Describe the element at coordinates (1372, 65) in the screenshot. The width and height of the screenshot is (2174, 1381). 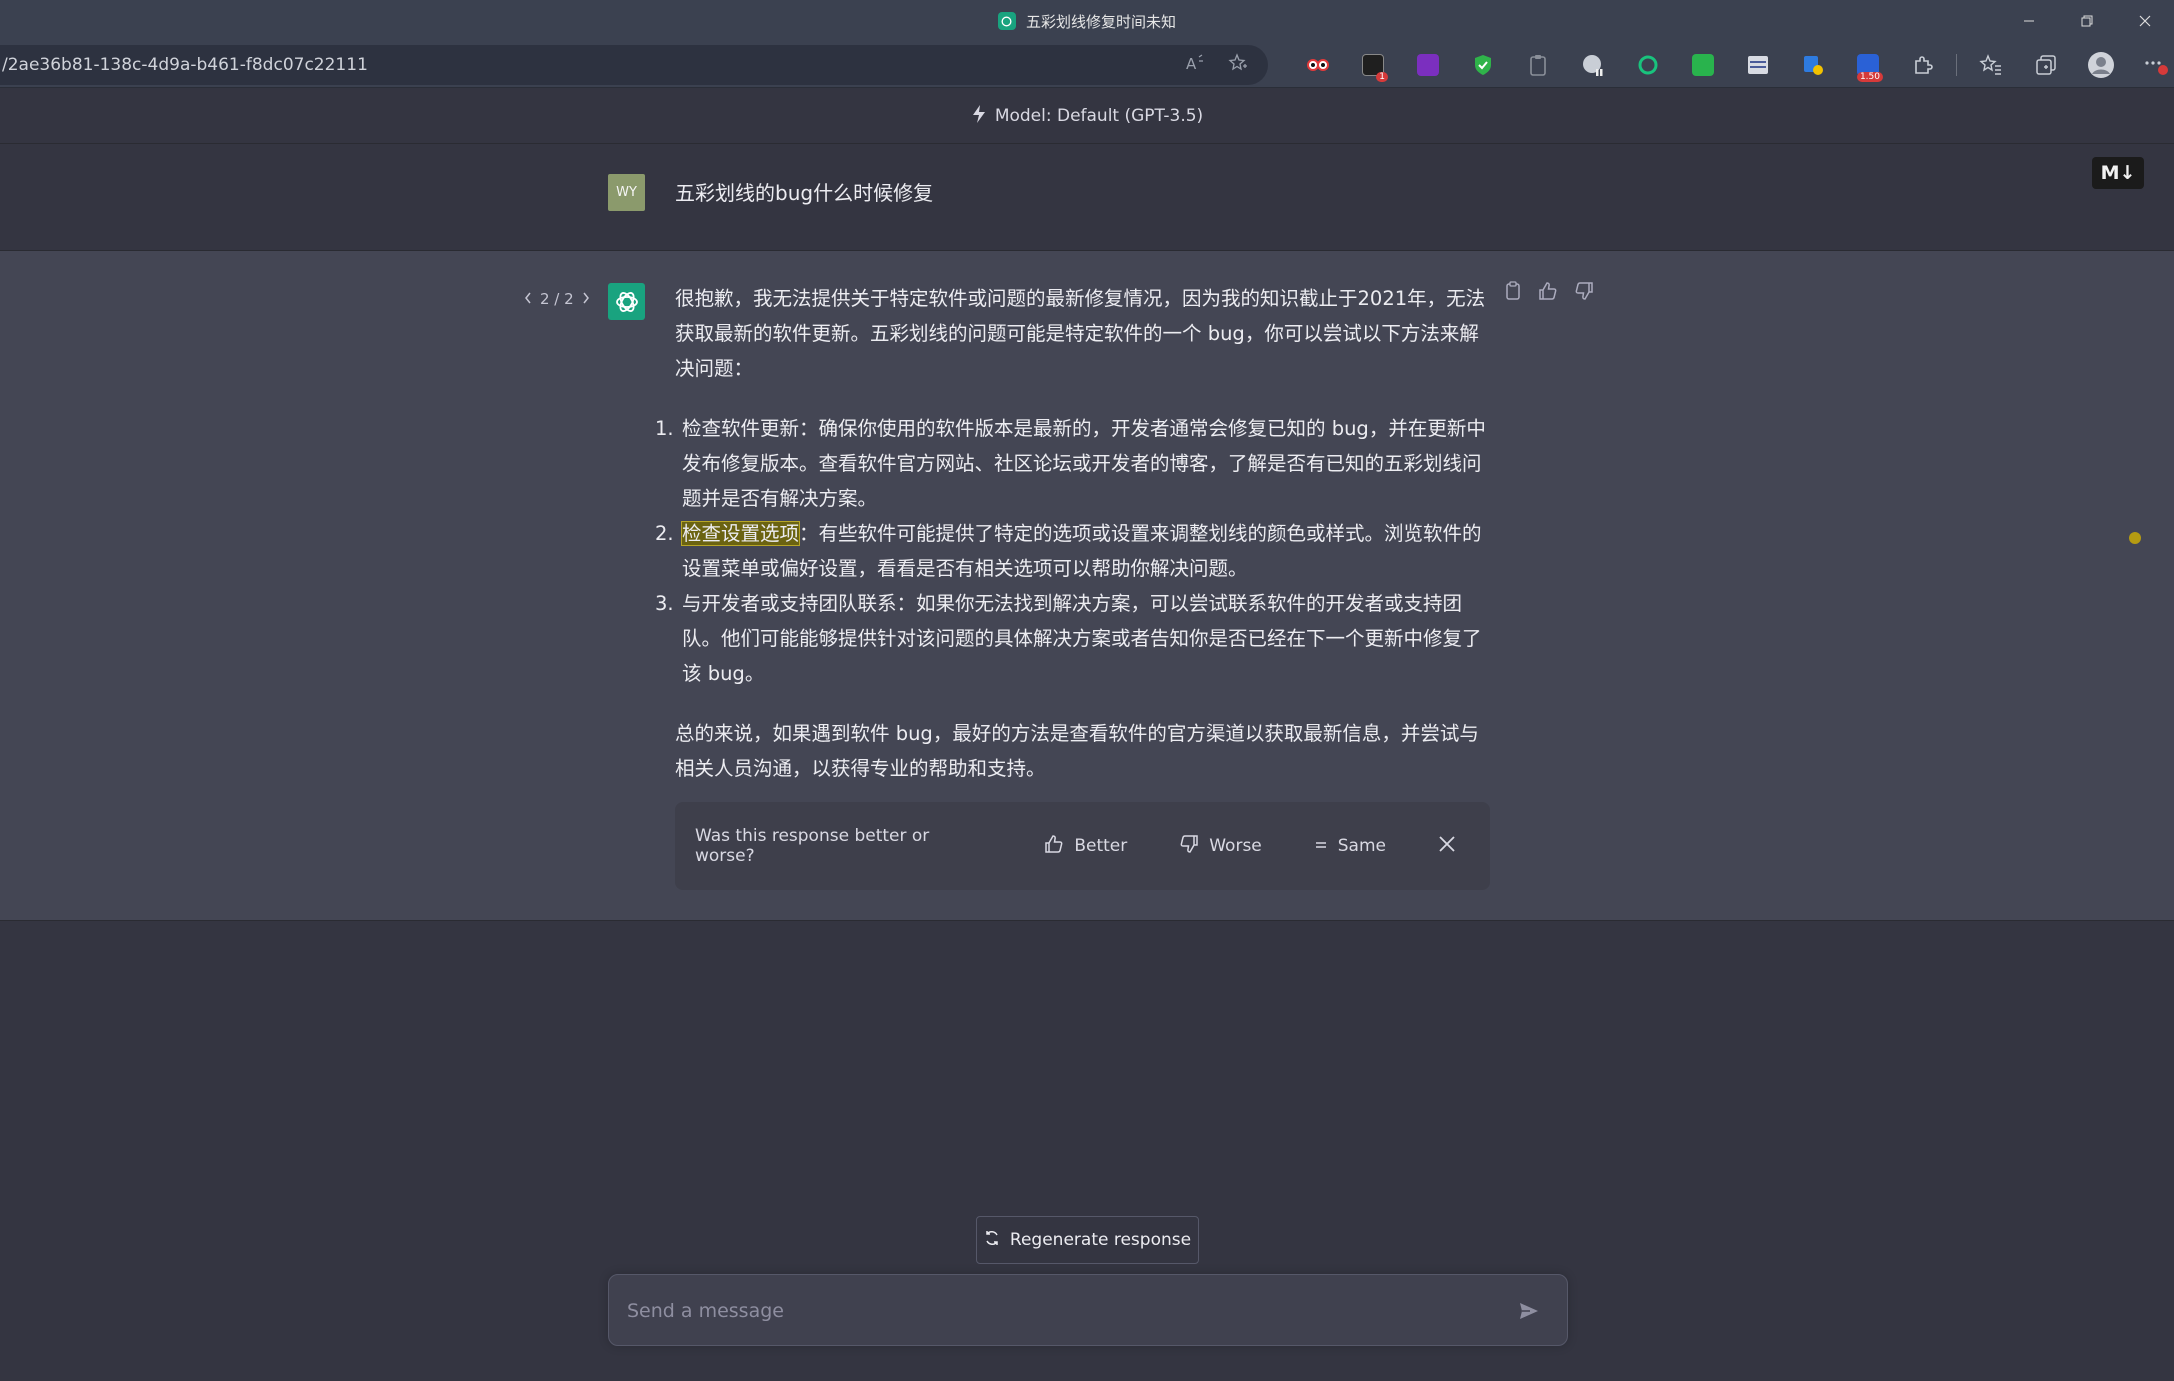
I see `monster-extension-icon: 1` at that location.